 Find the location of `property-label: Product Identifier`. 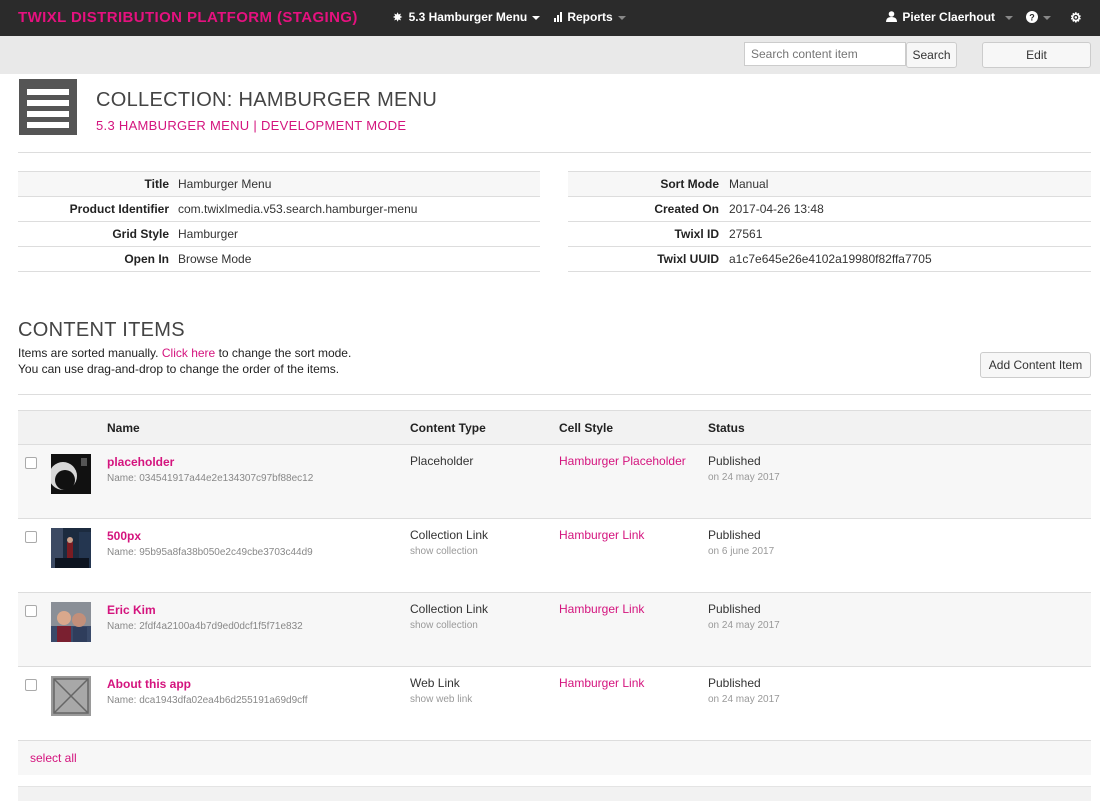

property-label: Product Identifier is located at coordinates (119, 209).